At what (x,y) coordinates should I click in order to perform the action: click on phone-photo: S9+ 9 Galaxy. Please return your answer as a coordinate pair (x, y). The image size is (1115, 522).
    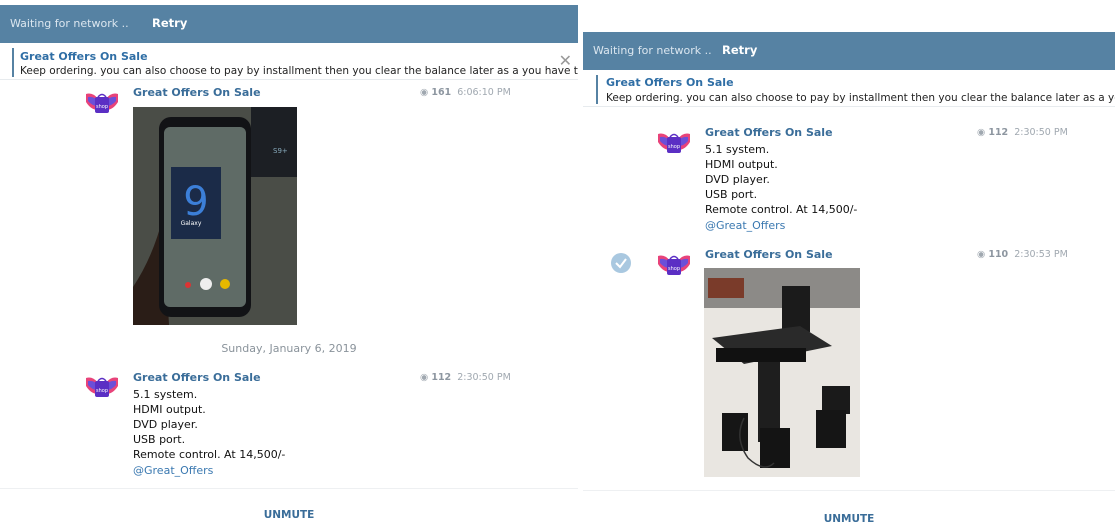
    Looking at the image, I should click on (215, 216).